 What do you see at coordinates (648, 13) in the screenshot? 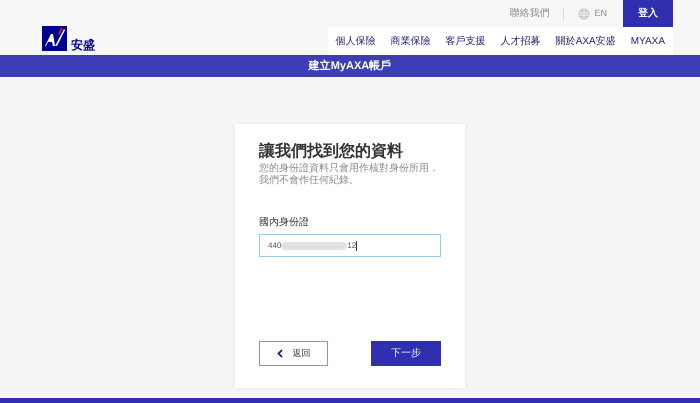
I see `login-button: 登入` at bounding box center [648, 13].